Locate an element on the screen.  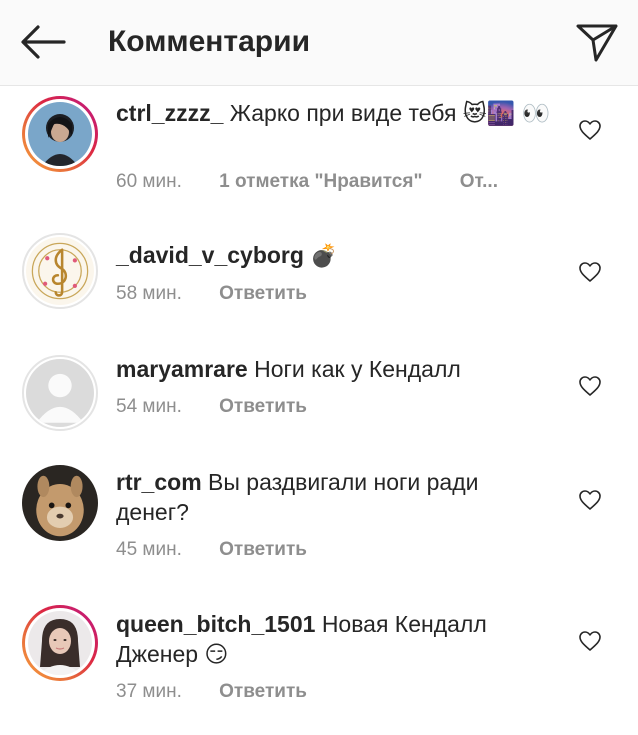
comment-username: queen_bitch_1501 is located at coordinates (215, 624).